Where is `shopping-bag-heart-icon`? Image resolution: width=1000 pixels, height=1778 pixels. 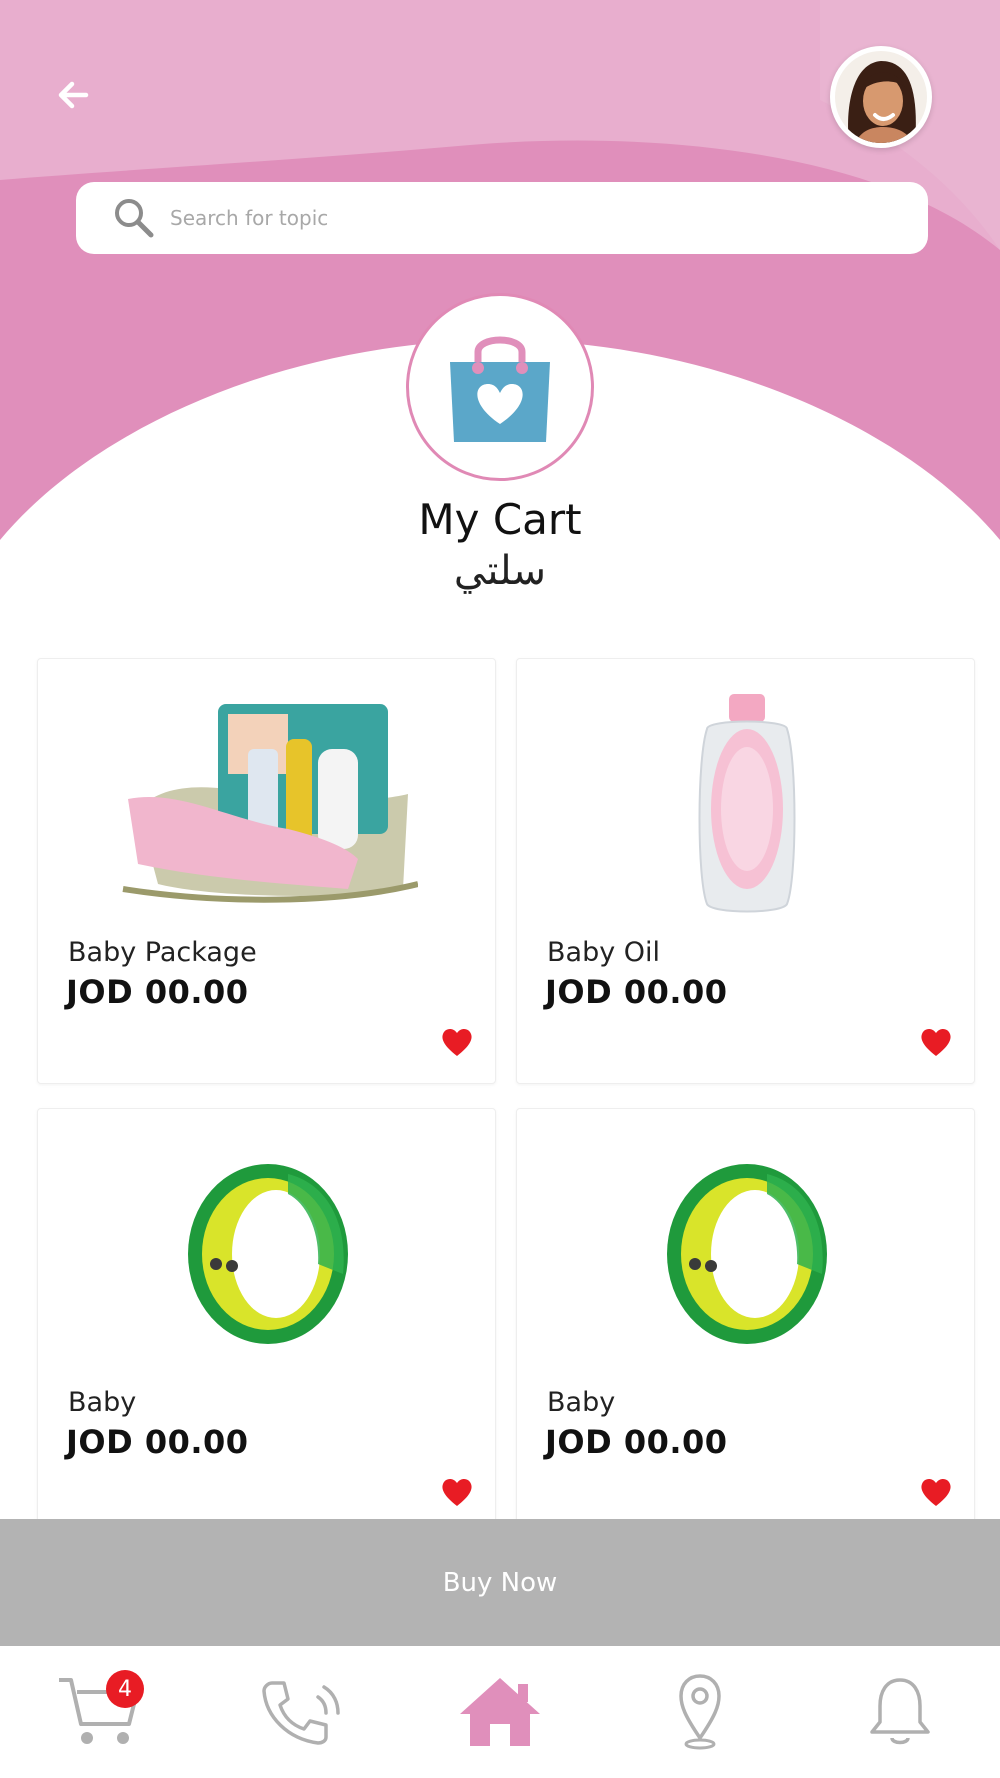
shopping-bag-heart-icon is located at coordinates (500, 389).